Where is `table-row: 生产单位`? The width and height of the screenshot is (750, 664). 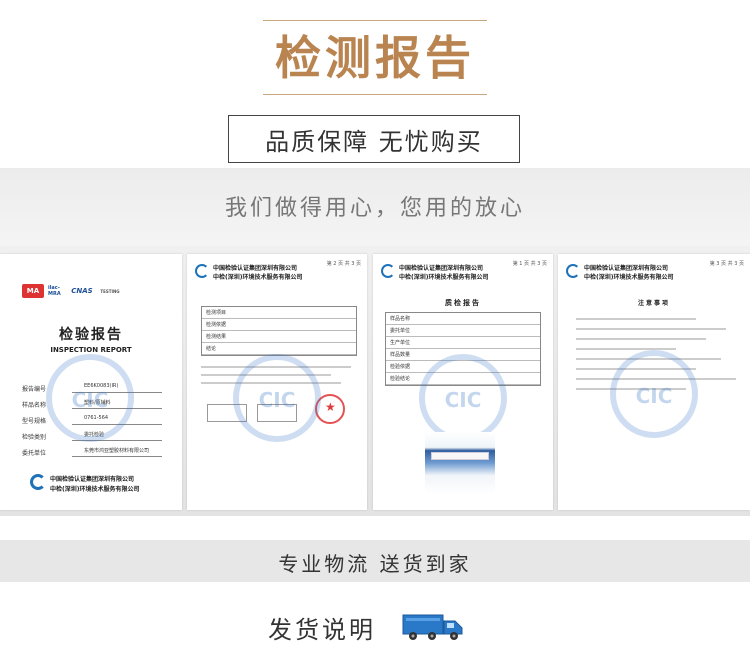 table-row: 生产单位 is located at coordinates (463, 343).